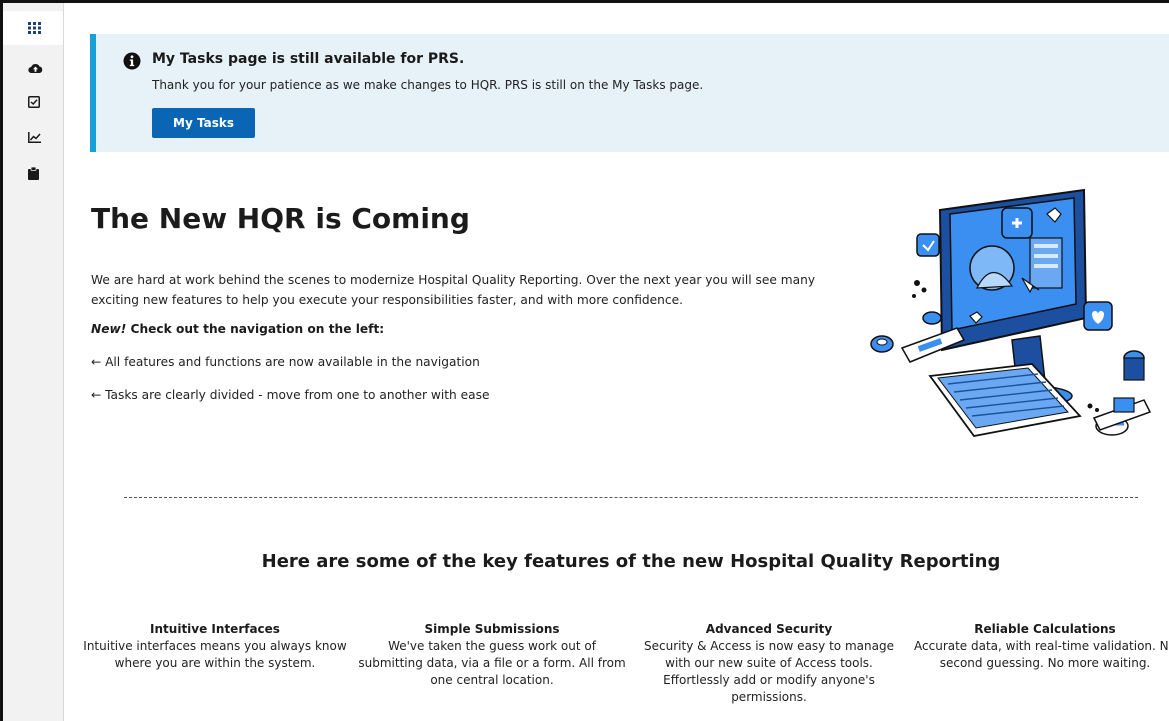 Image resolution: width=1169 pixels, height=721 pixels. Describe the element at coordinates (215, 629) in the screenshot. I see `feature-title: Intuitive Interfaces` at that location.